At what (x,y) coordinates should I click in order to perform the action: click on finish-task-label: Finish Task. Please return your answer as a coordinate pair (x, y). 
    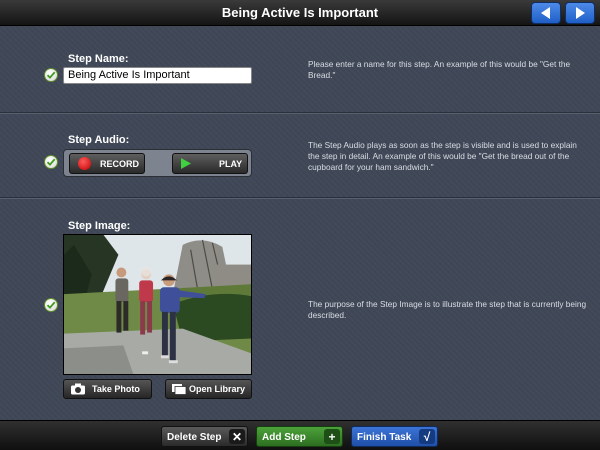
    Looking at the image, I should click on (384, 437).